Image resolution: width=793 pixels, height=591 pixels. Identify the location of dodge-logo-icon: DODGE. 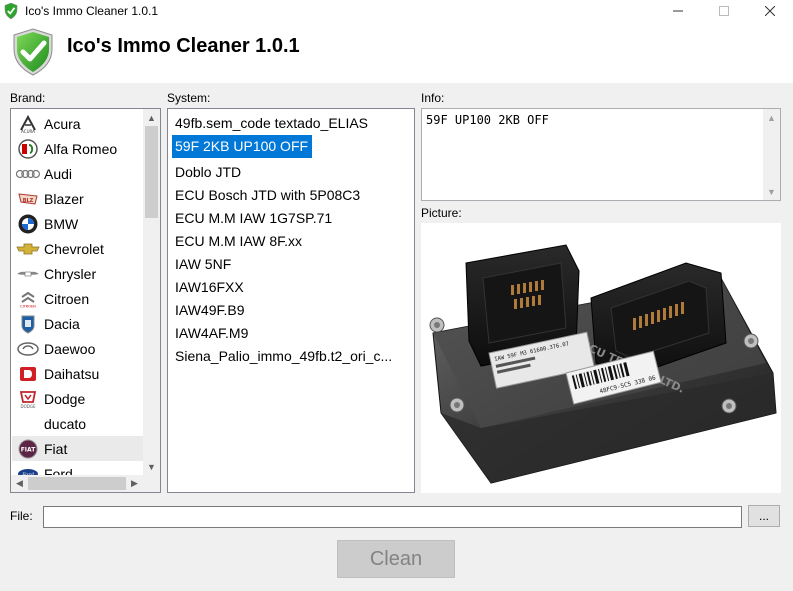
(28, 399).